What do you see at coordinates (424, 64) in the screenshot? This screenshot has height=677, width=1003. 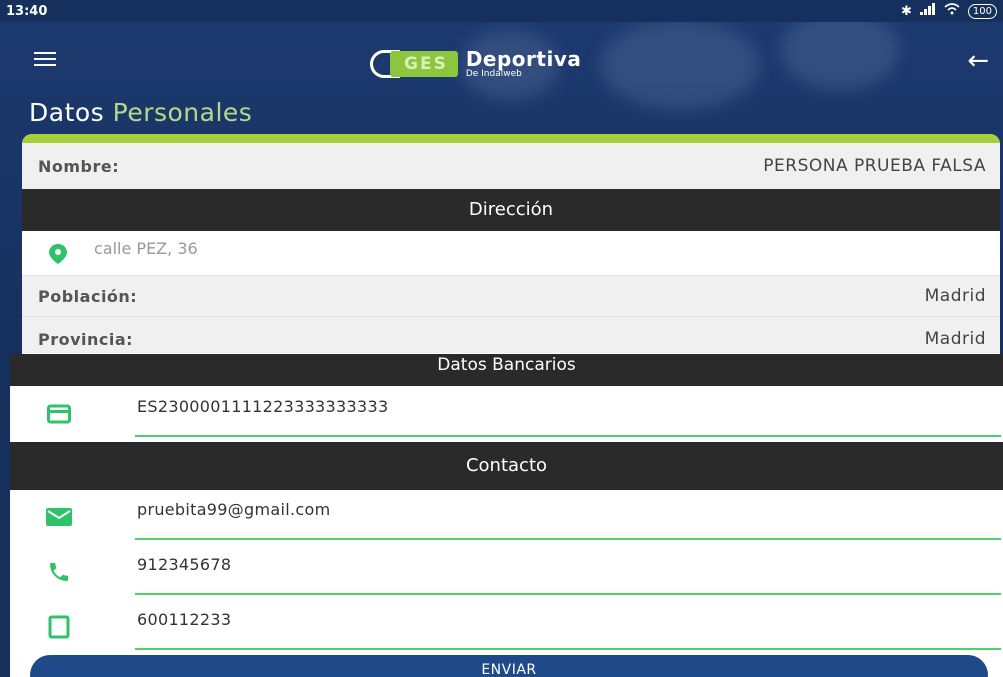 I see `logo-ges: GES` at bounding box center [424, 64].